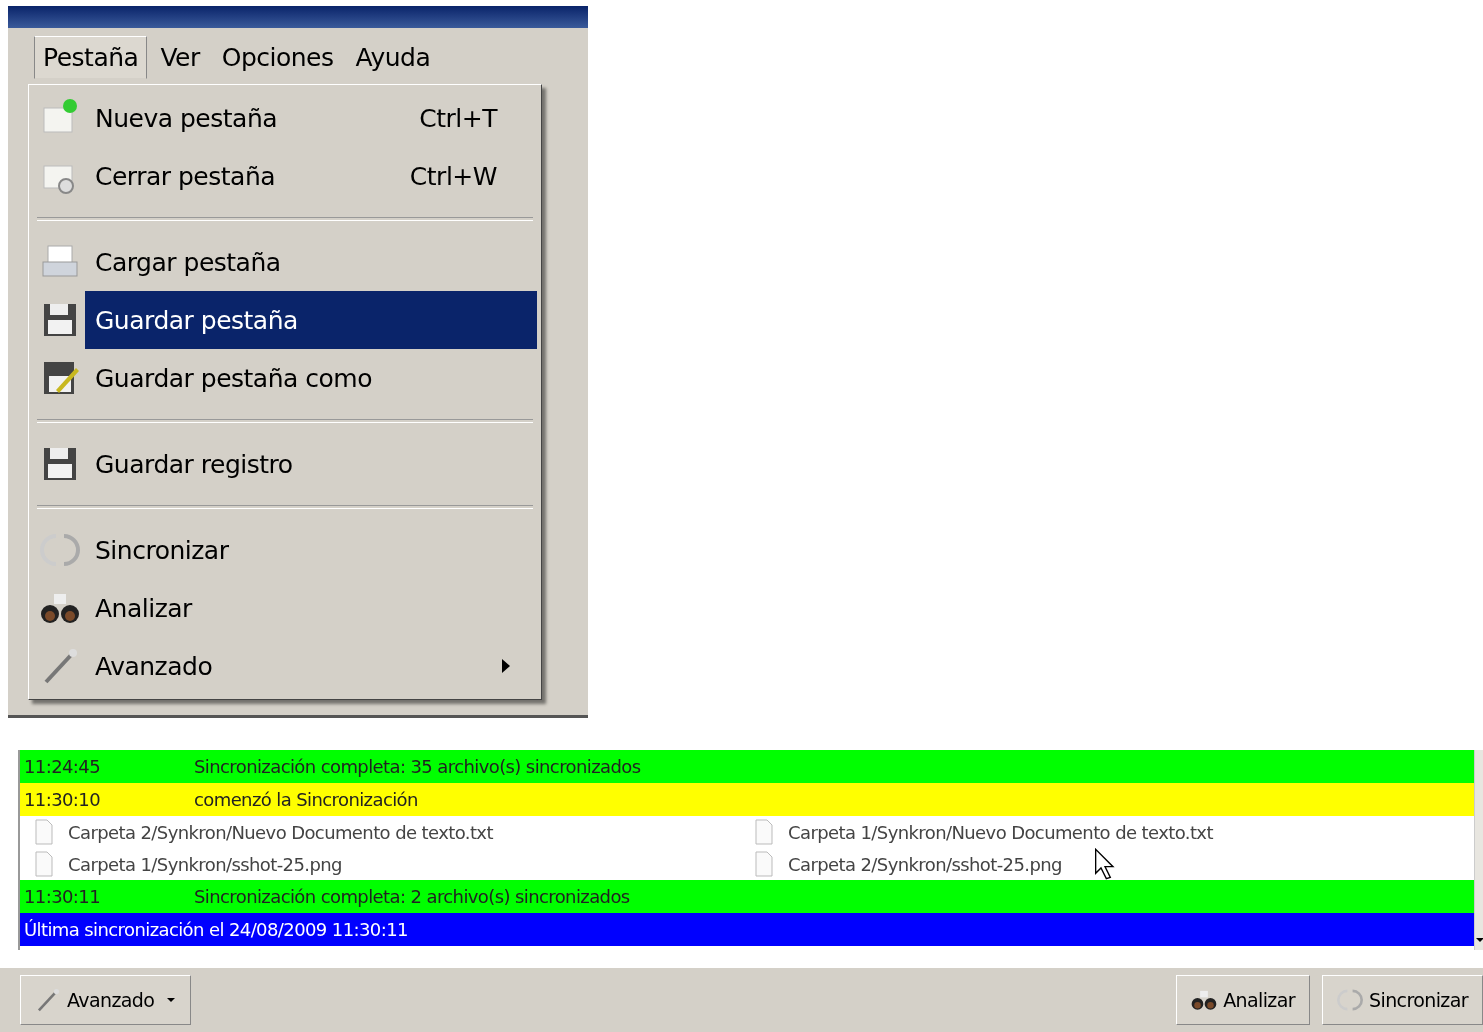 This screenshot has height=1032, width=1483. What do you see at coordinates (1000, 832) in the screenshot?
I see `file-path: Carpeta 1/Synkron/Nuevo Documento de texto.txt` at bounding box center [1000, 832].